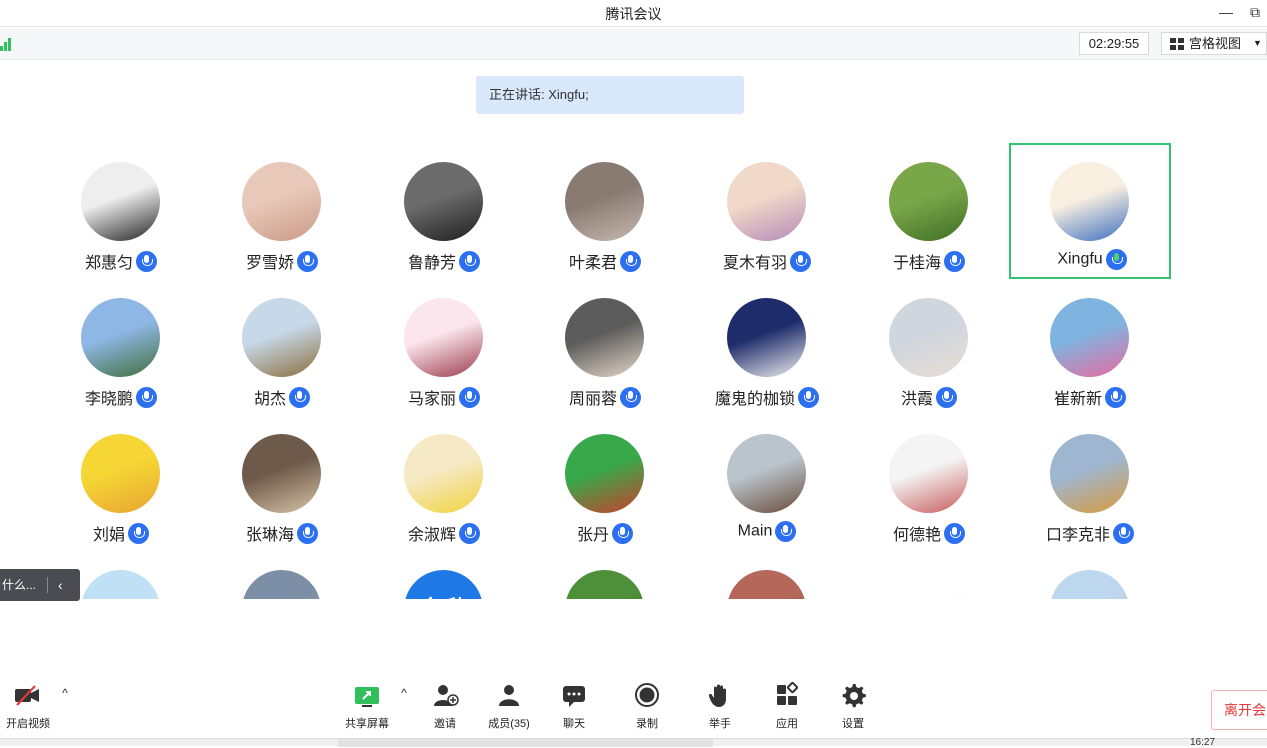 The height and width of the screenshot is (748, 1267). What do you see at coordinates (443, 584) in the screenshot?
I see `avatar: 全欣` at bounding box center [443, 584].